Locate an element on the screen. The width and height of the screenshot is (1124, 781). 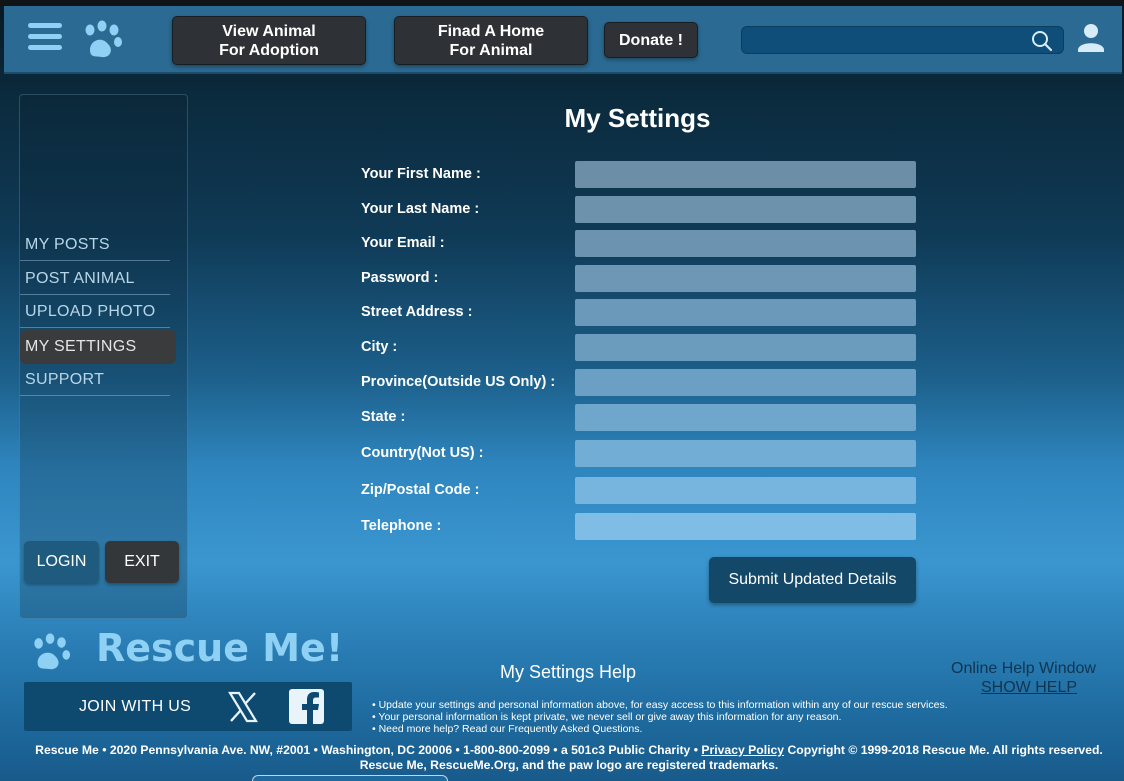
view-animal-label: View Animal For Adoption is located at coordinates (269, 40).